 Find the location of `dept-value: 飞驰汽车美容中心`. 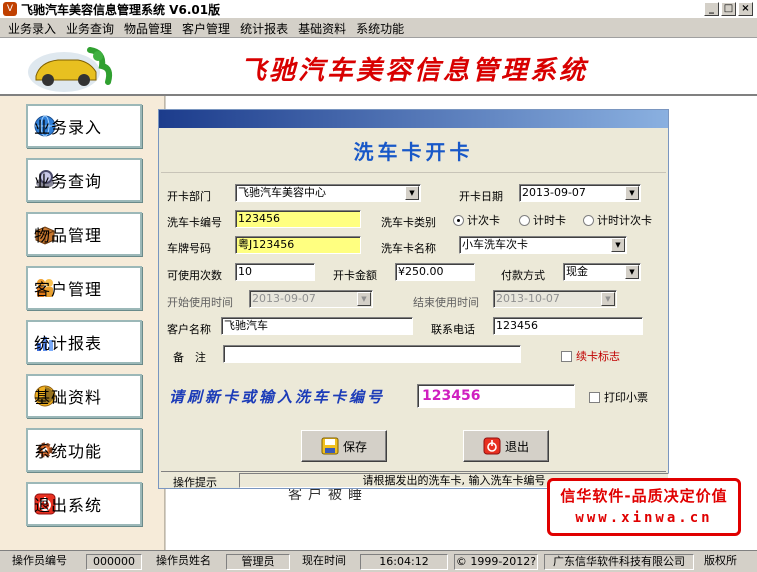

dept-value: 飞驰汽车美容中心 is located at coordinates (282, 192).